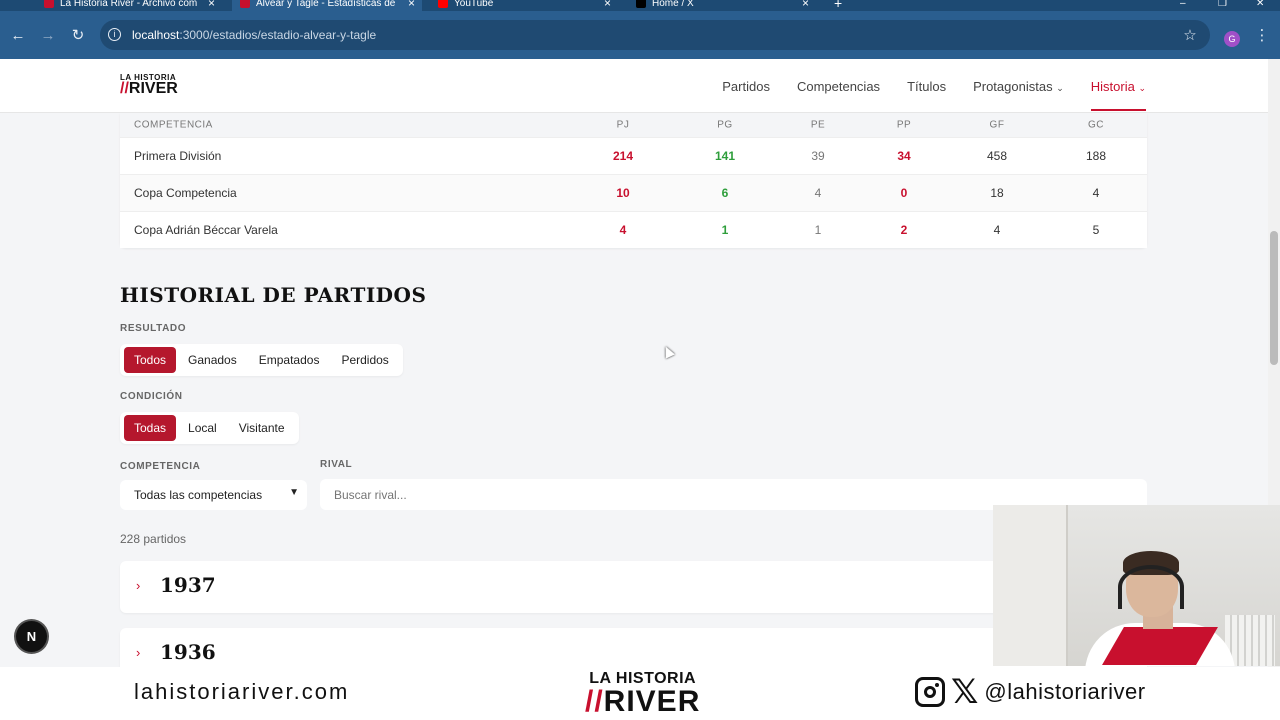 The image size is (1280, 720). I want to click on site-logo: LA HISTORIA //RIVER, so click(149, 85).